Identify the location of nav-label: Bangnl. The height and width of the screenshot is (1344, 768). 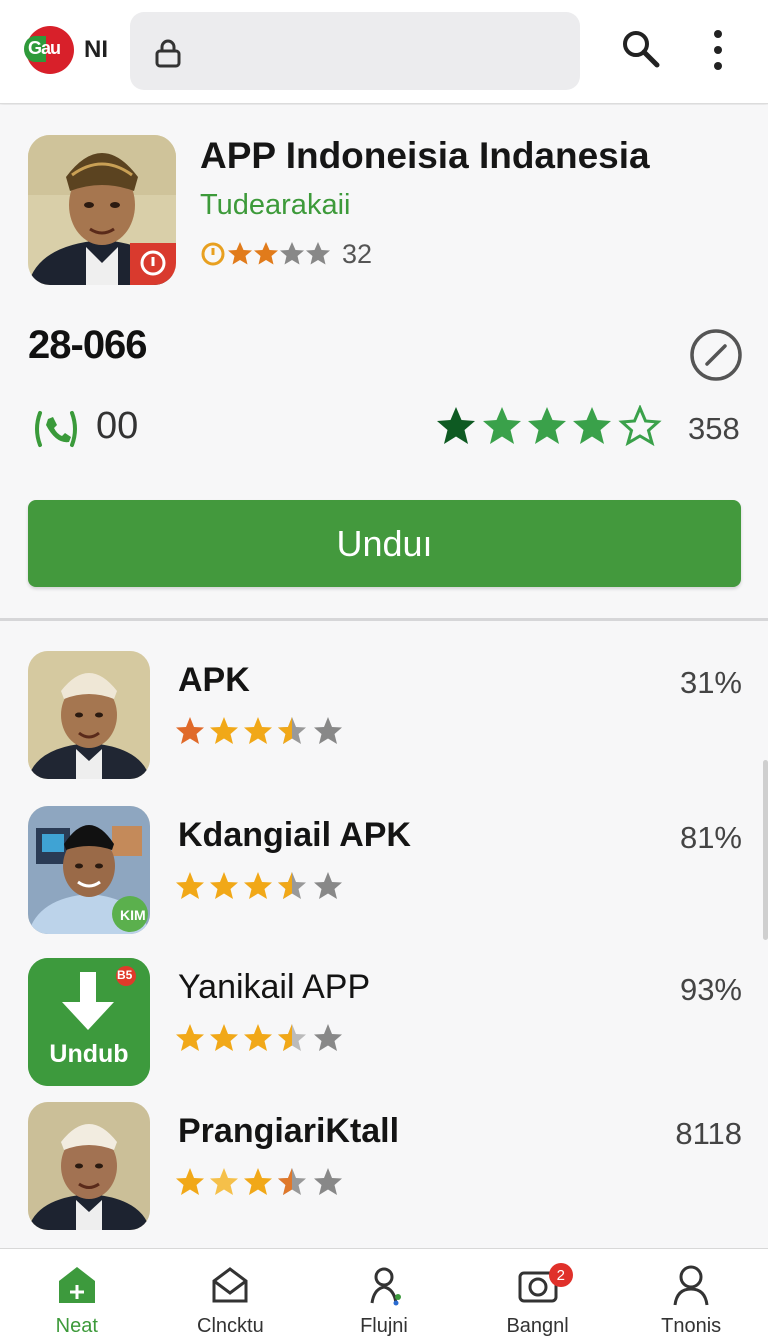
(537, 1326).